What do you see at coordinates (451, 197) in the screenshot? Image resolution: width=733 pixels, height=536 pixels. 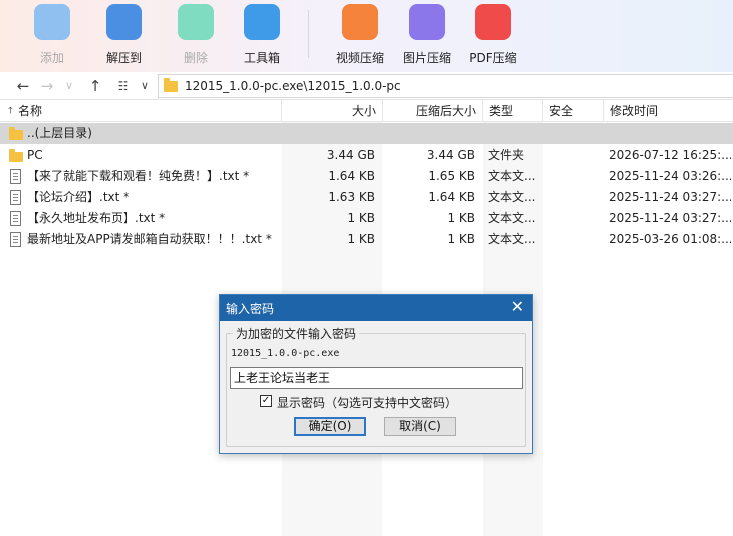 I see `file-packed-size: 1.64 KB` at bounding box center [451, 197].